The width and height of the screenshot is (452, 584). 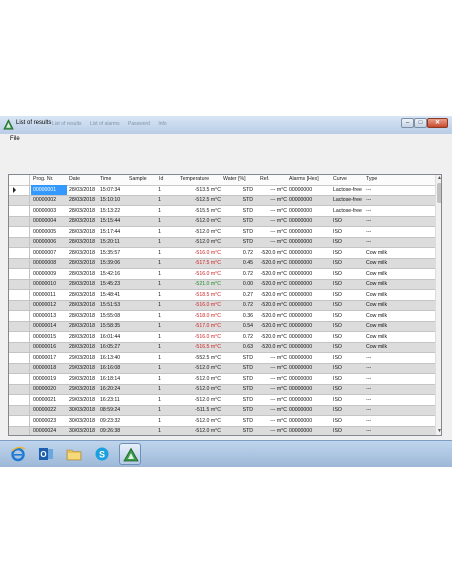 What do you see at coordinates (114, 253) in the screenshot?
I see `cell-time: 15:35:57` at bounding box center [114, 253].